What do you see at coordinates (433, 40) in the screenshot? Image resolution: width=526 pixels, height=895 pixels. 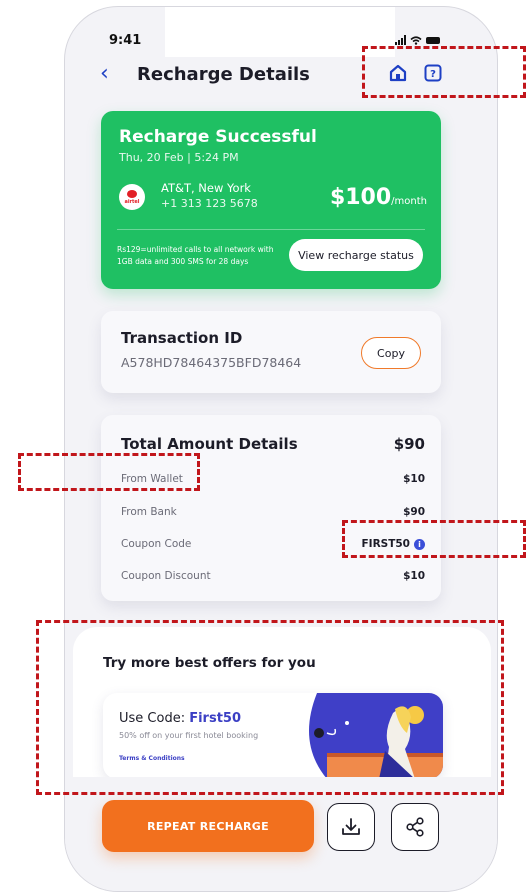 I see `battery-icon` at bounding box center [433, 40].